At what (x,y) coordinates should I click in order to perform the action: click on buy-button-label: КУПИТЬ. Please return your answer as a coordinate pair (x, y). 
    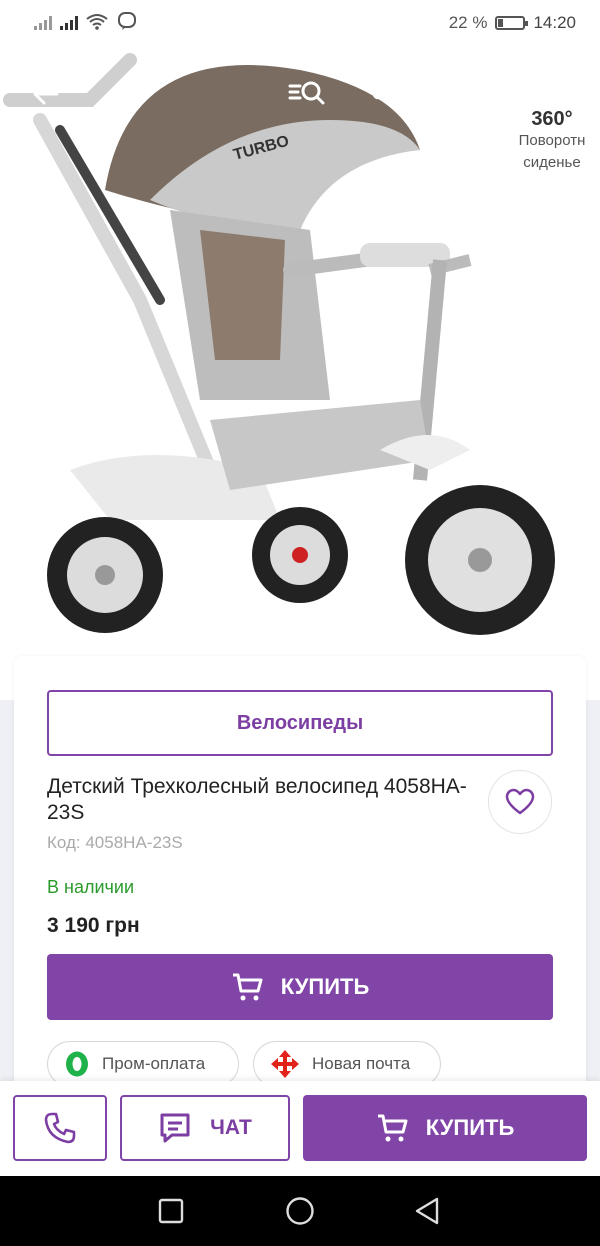
    Looking at the image, I should click on (325, 986).